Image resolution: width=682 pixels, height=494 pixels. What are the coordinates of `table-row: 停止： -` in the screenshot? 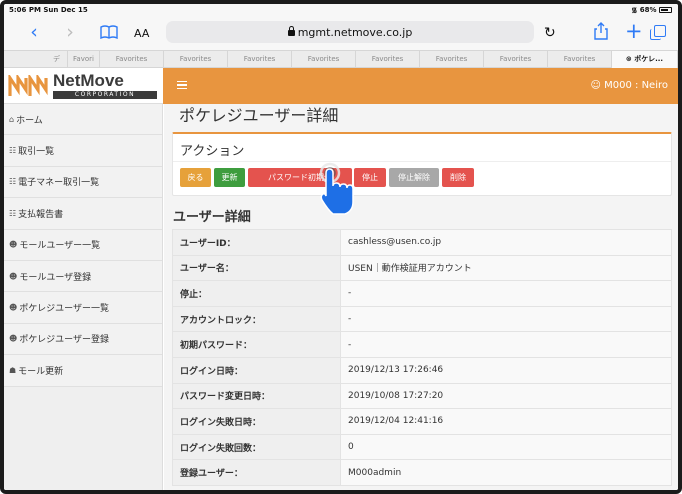 It's located at (422, 293).